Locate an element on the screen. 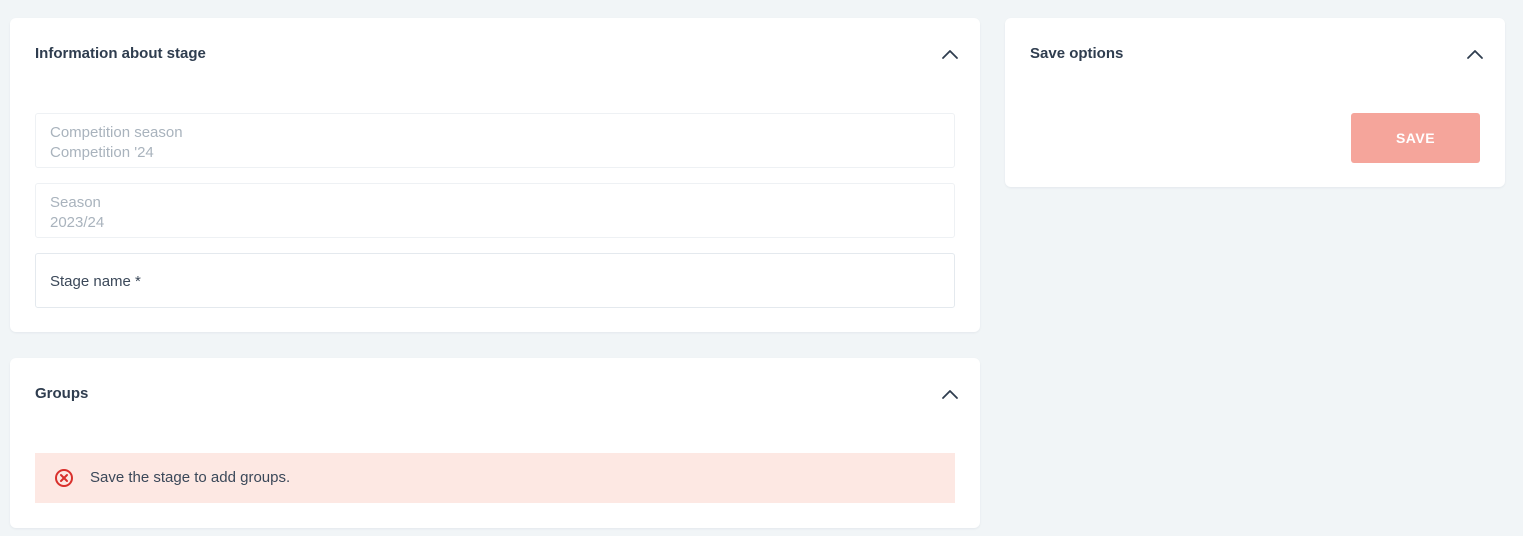  groups-card-title: Groups is located at coordinates (62, 393).